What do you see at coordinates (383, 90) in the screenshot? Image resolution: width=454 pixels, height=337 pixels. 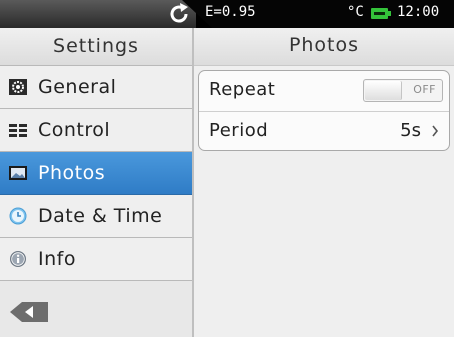 I see `toggle-knob` at bounding box center [383, 90].